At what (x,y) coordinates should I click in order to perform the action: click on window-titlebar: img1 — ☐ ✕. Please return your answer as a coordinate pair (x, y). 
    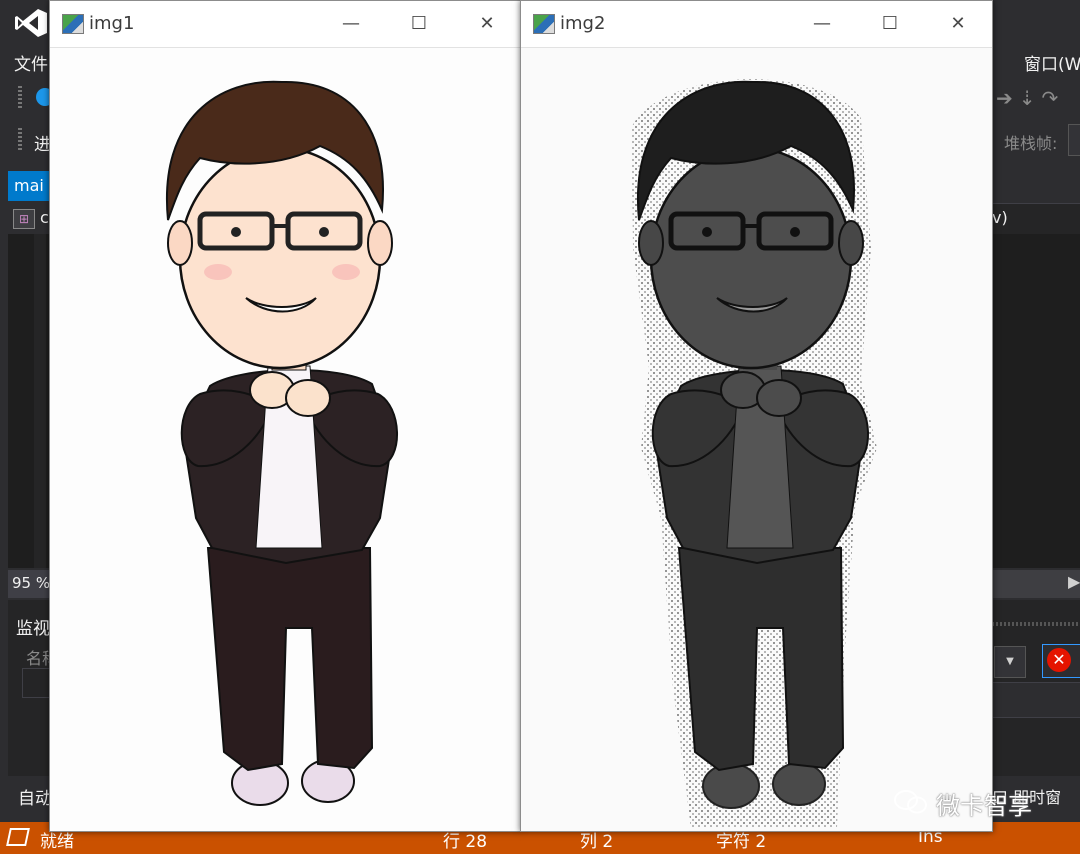
    Looking at the image, I should click on (285, 24).